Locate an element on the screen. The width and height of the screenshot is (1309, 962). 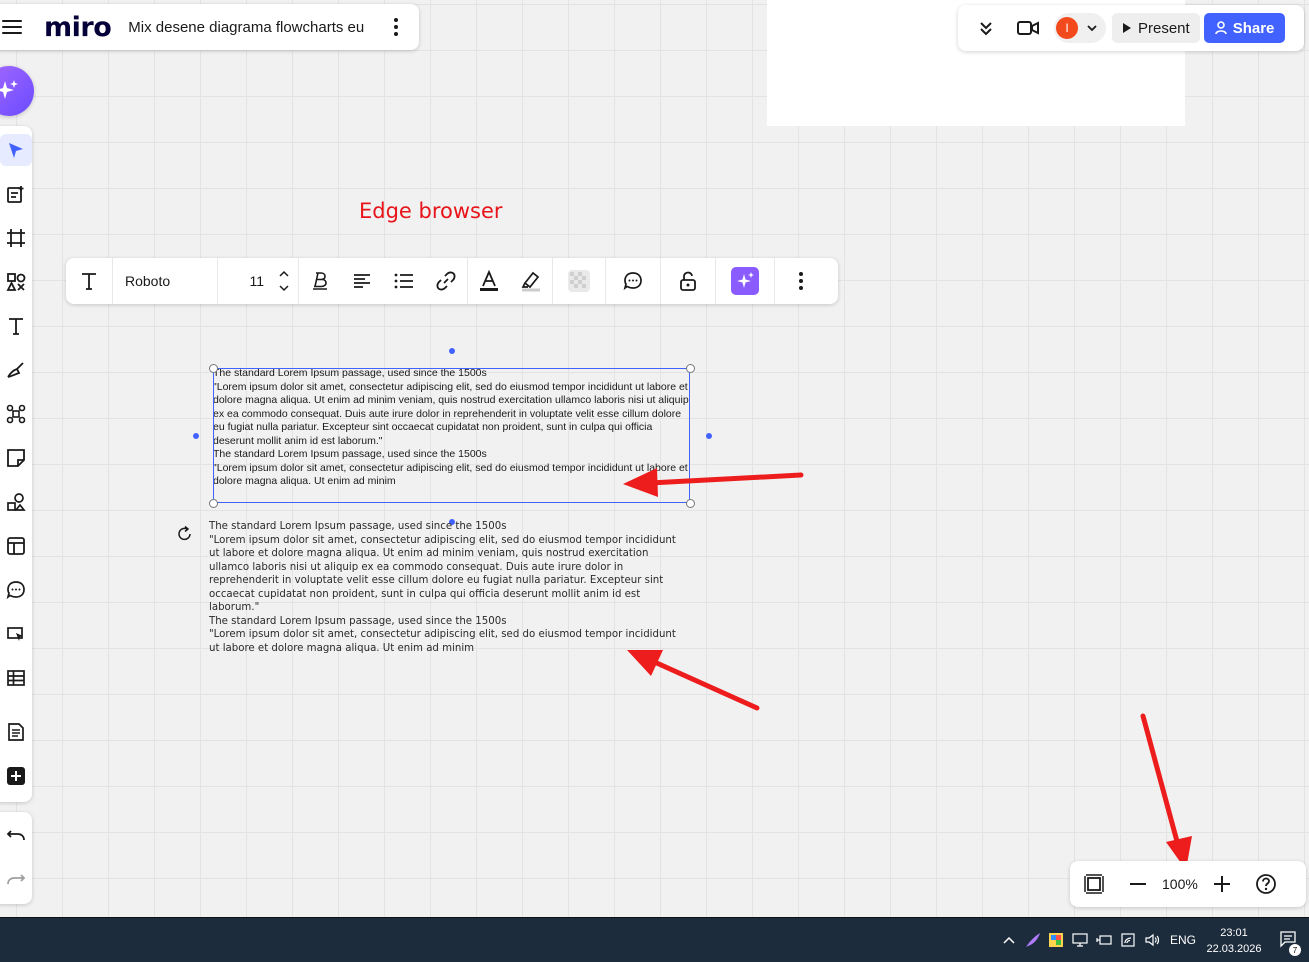
top-left-bar: miro Mix desene diagrama flowcharts eu is located at coordinates (209, 27).